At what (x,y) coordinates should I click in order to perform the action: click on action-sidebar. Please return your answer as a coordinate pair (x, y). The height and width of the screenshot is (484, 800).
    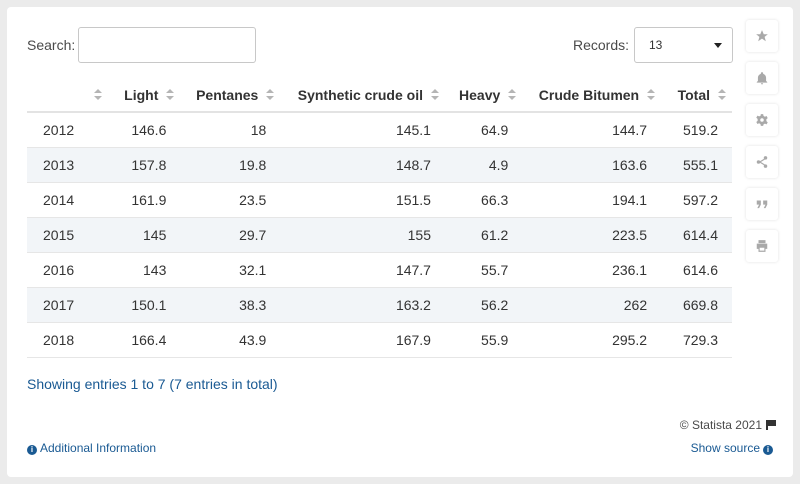
    Looking at the image, I should click on (762, 146).